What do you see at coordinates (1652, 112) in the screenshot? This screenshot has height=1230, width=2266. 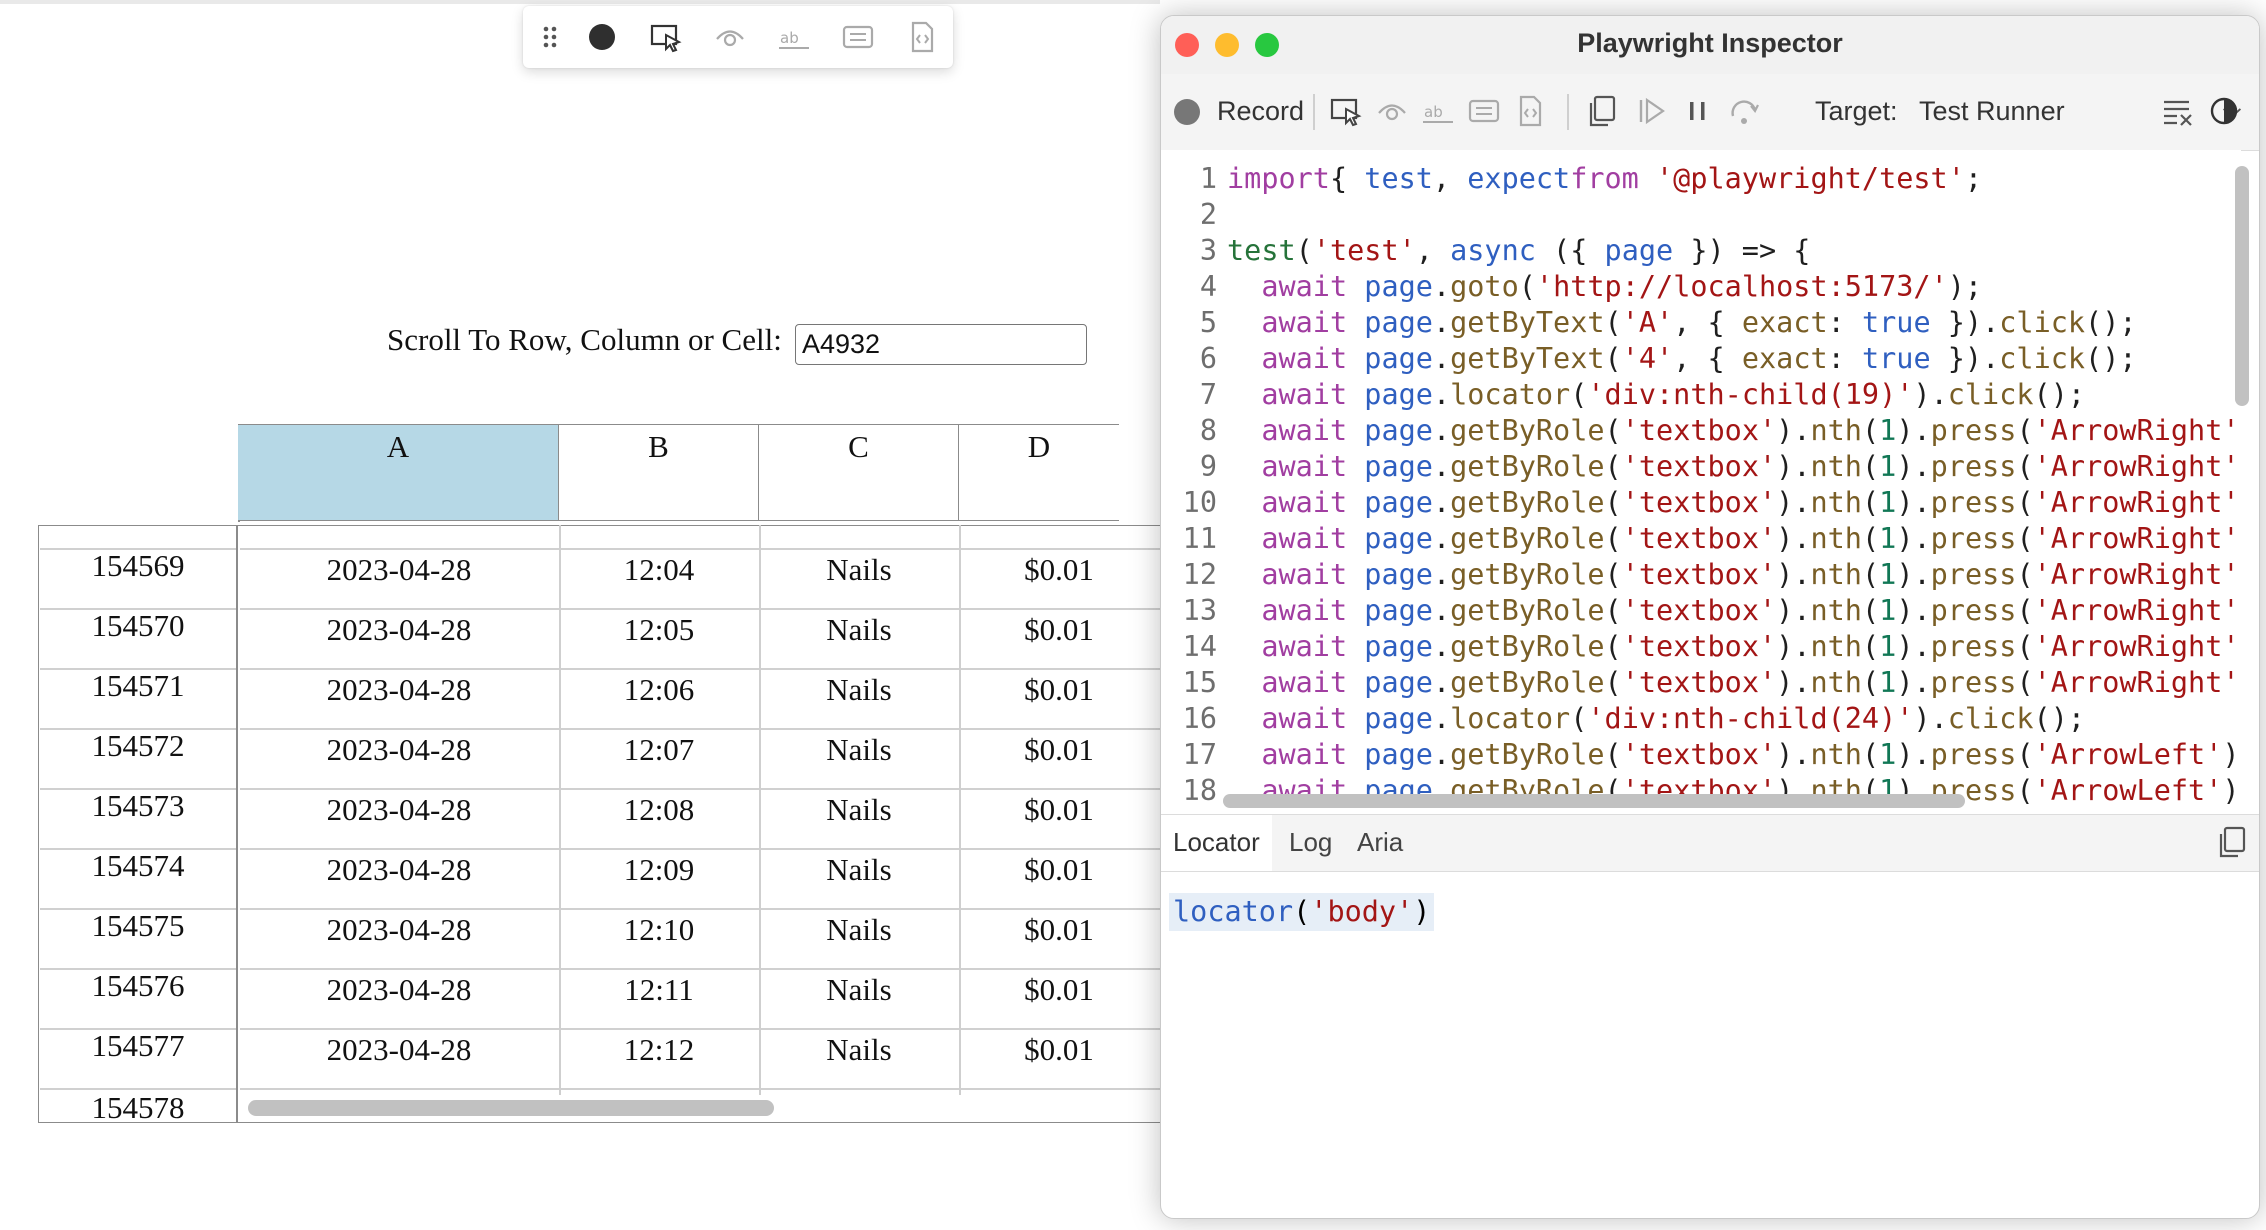 I see `resume-icon` at bounding box center [1652, 112].